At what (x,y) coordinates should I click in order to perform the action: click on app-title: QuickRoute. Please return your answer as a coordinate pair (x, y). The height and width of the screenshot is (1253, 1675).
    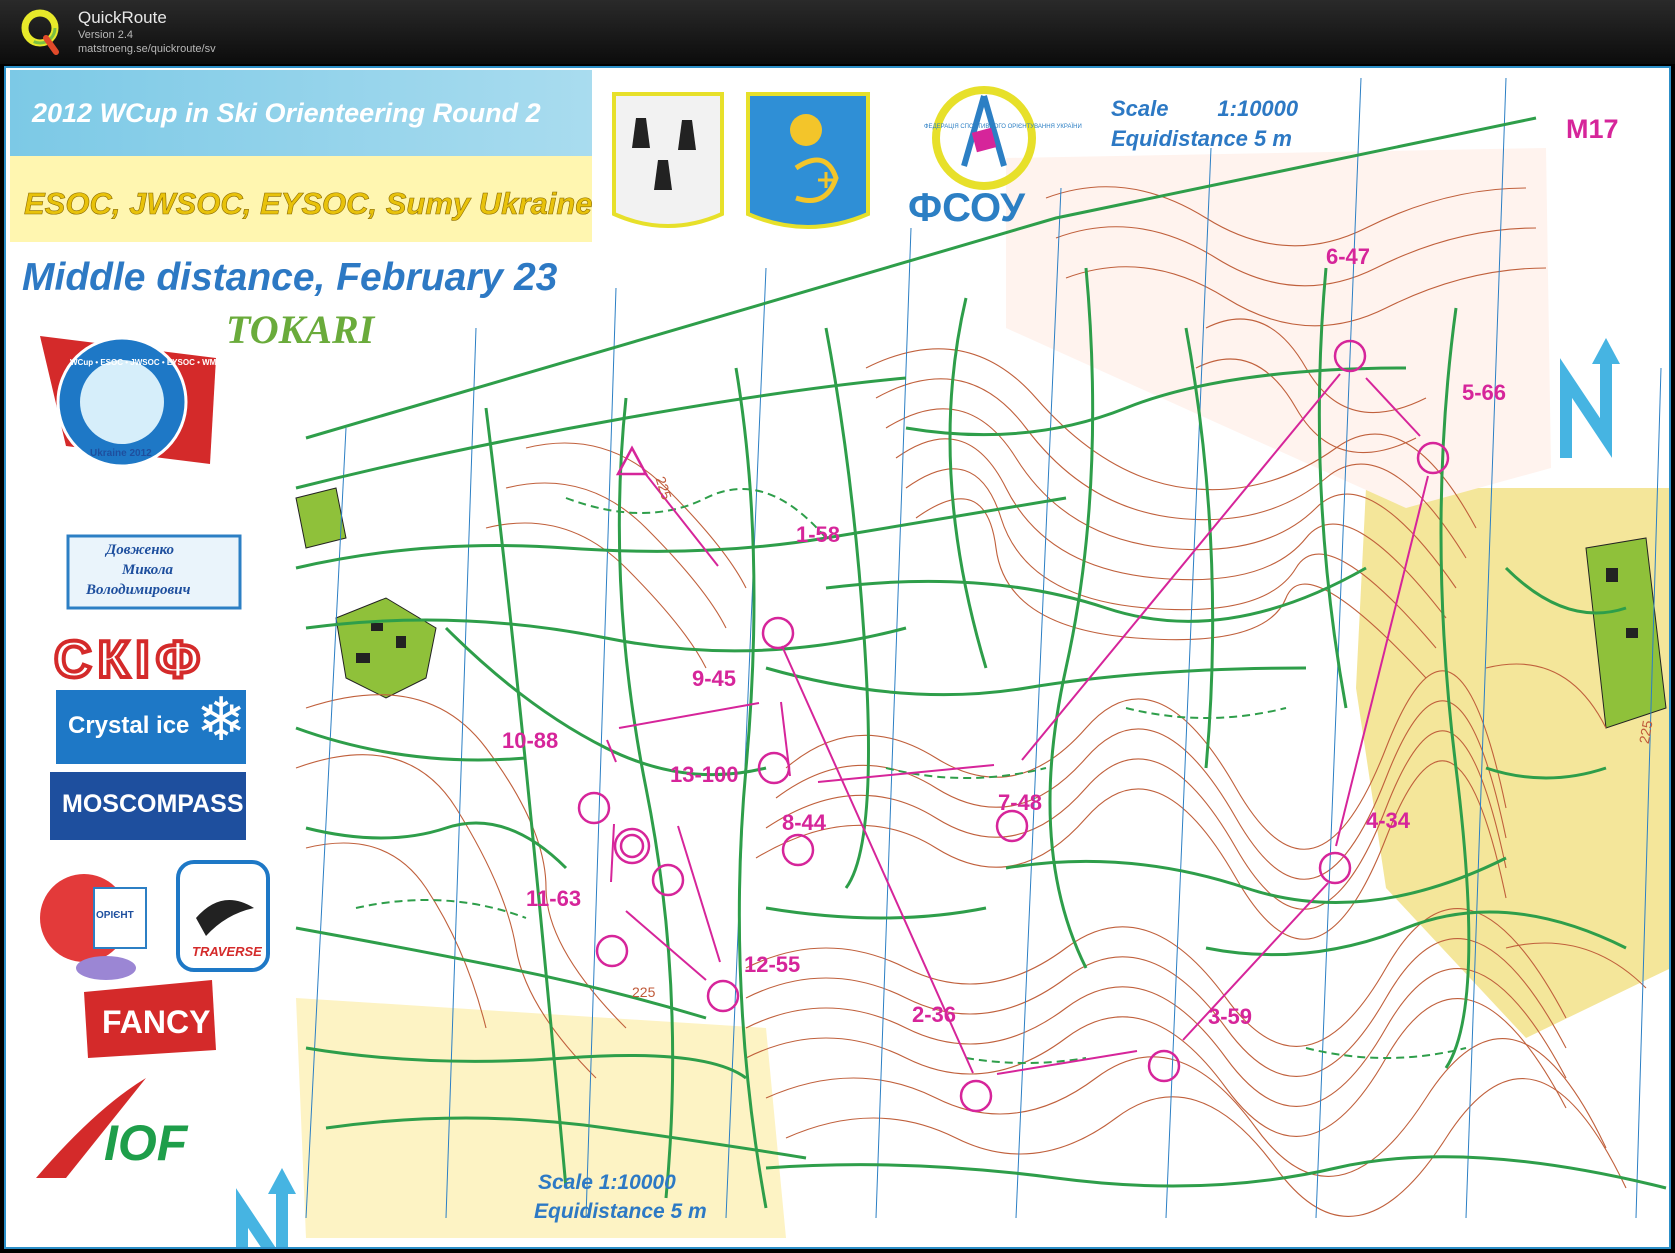
    Looking at the image, I should click on (122, 17).